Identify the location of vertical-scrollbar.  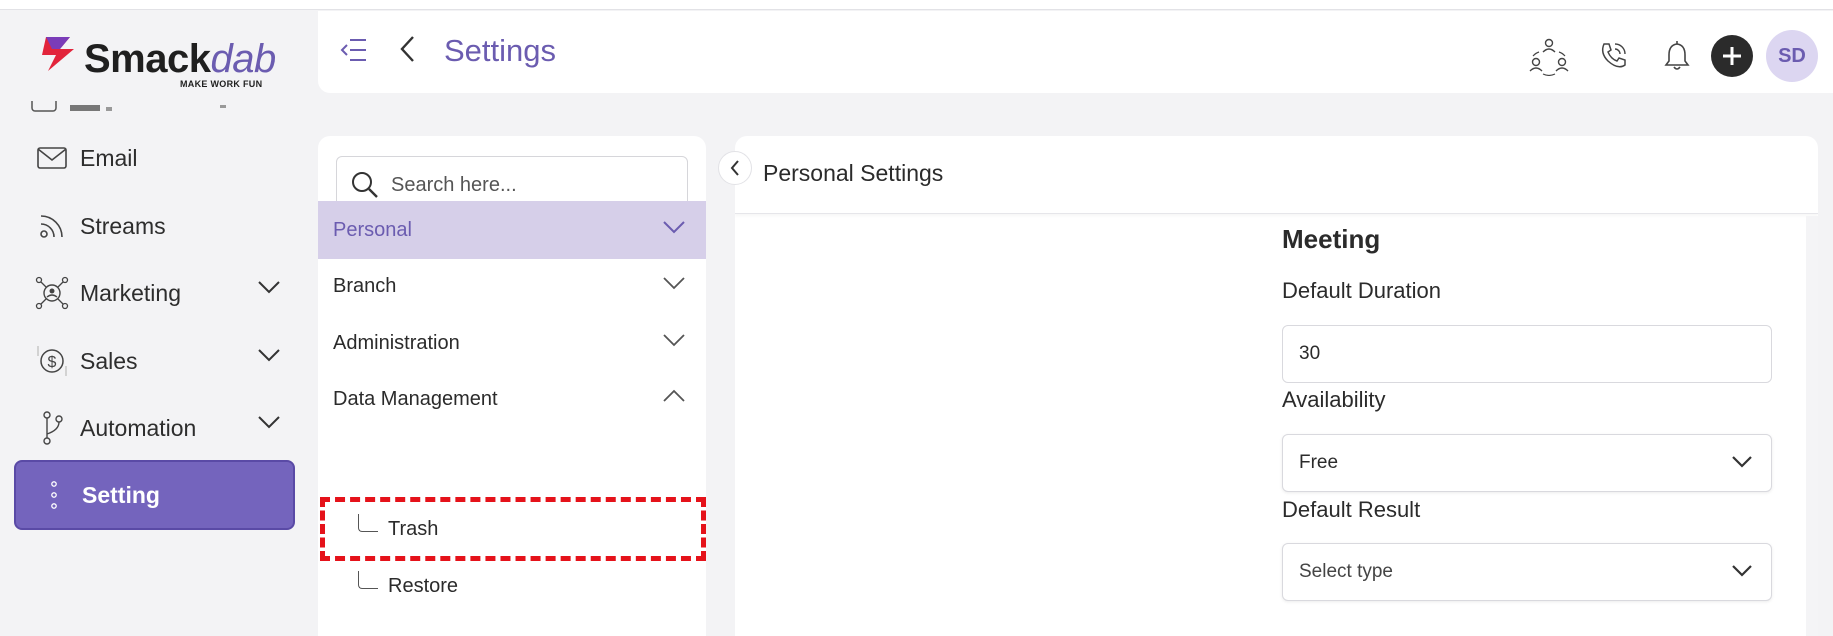
(1812, 426).